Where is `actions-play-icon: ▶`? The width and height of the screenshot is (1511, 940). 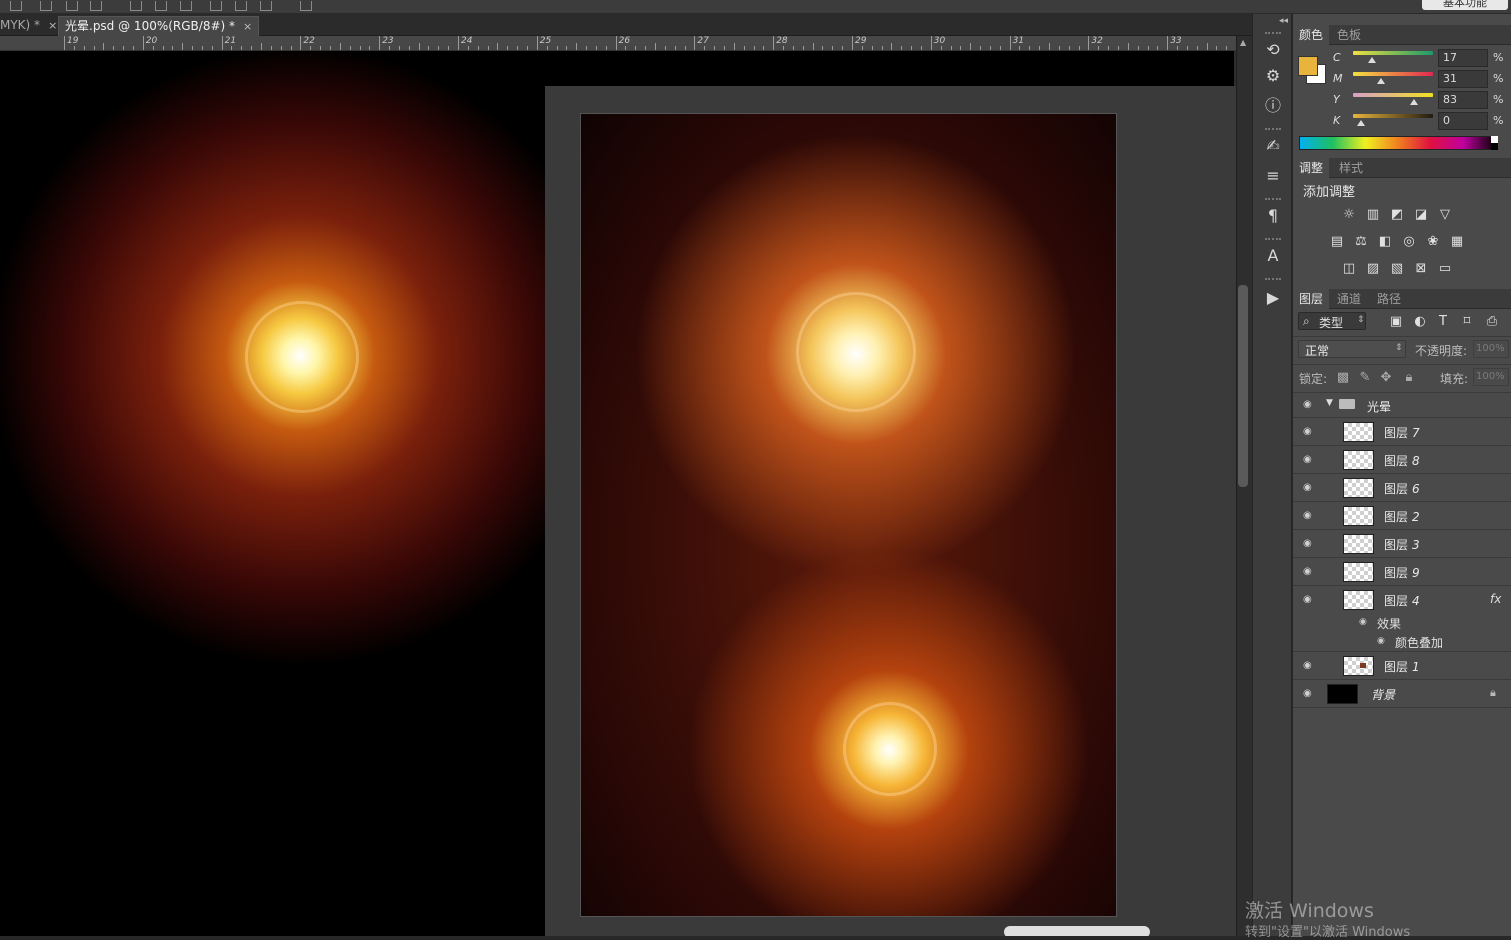 actions-play-icon: ▶ is located at coordinates (1273, 298).